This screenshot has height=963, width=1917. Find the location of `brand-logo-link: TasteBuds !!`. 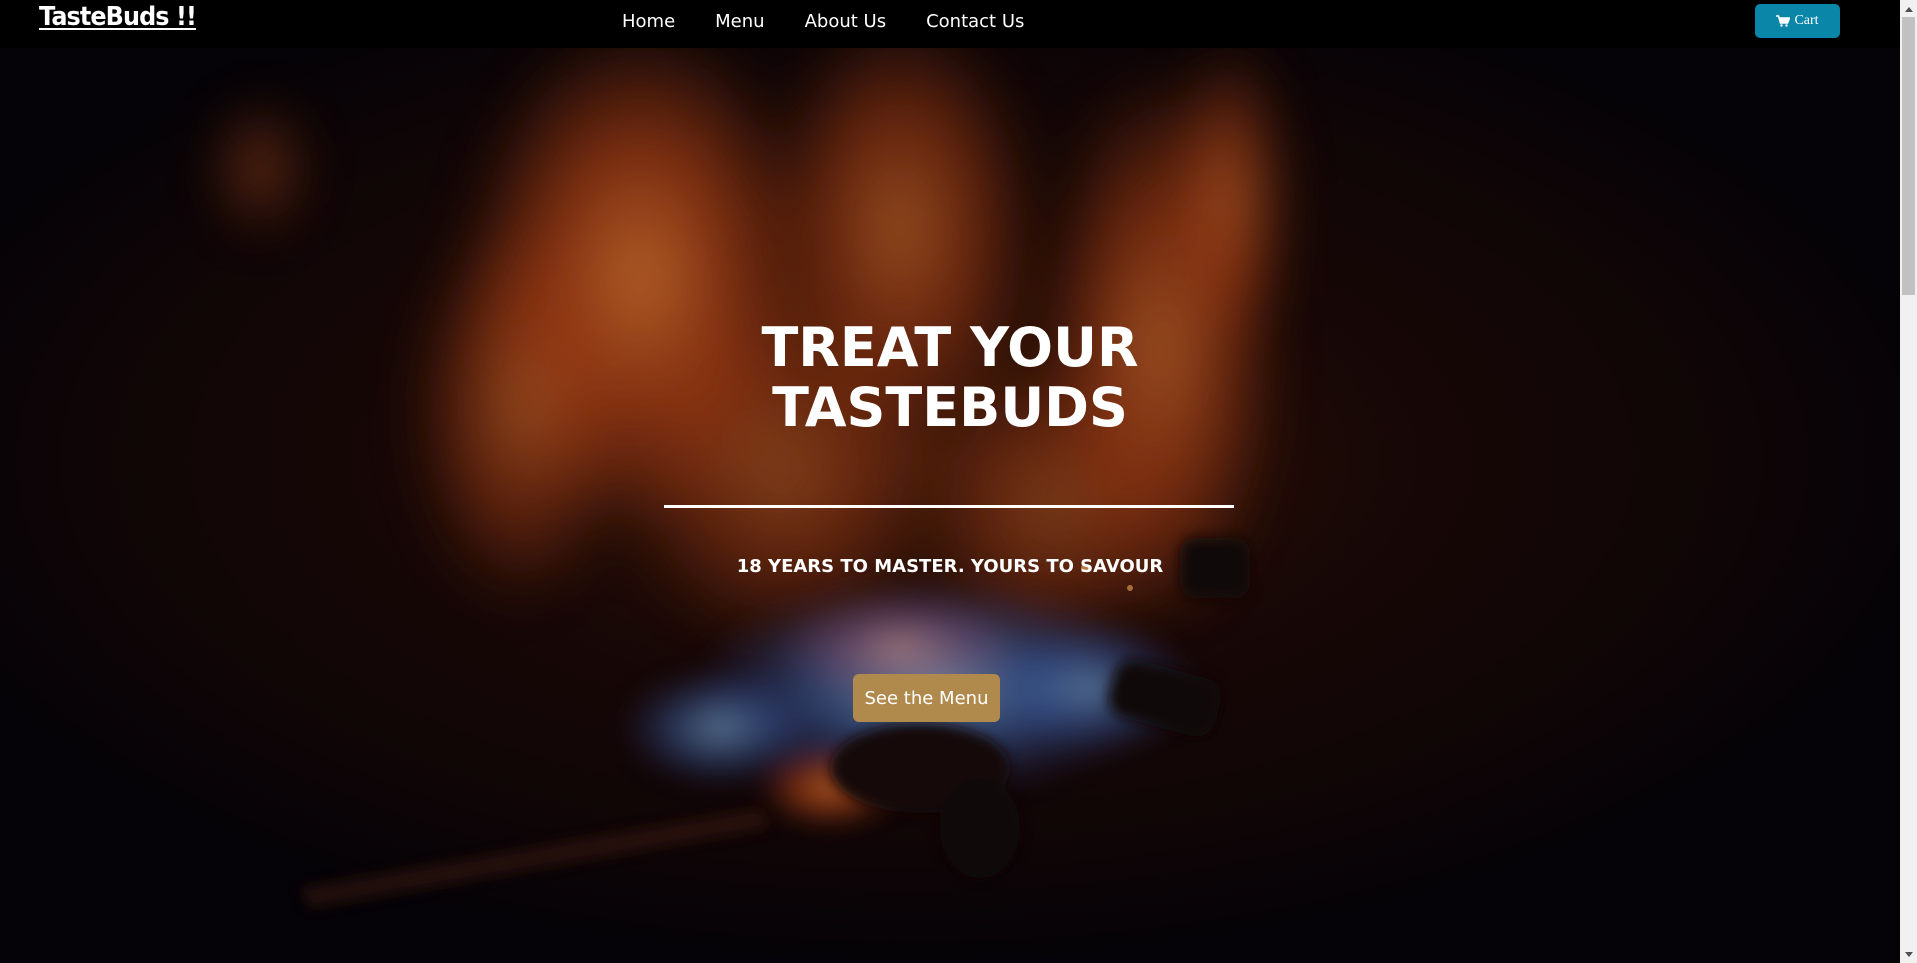

brand-logo-link: TasteBuds !! is located at coordinates (118, 17).